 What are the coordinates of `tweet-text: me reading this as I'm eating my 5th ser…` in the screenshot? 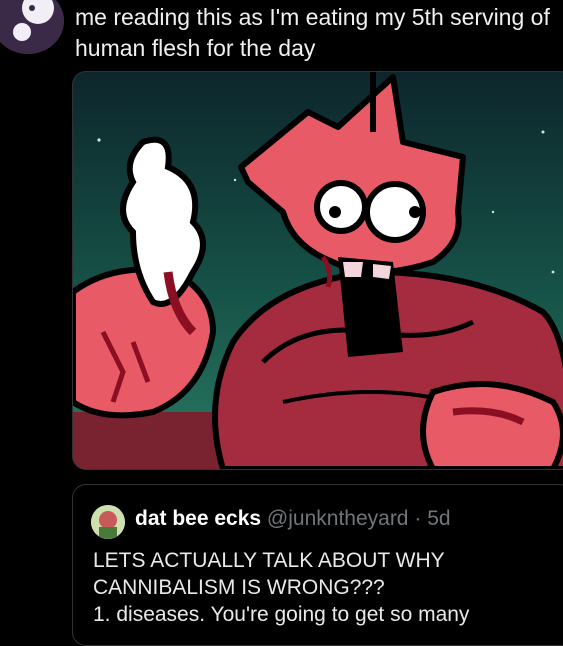 It's located at (315, 33).